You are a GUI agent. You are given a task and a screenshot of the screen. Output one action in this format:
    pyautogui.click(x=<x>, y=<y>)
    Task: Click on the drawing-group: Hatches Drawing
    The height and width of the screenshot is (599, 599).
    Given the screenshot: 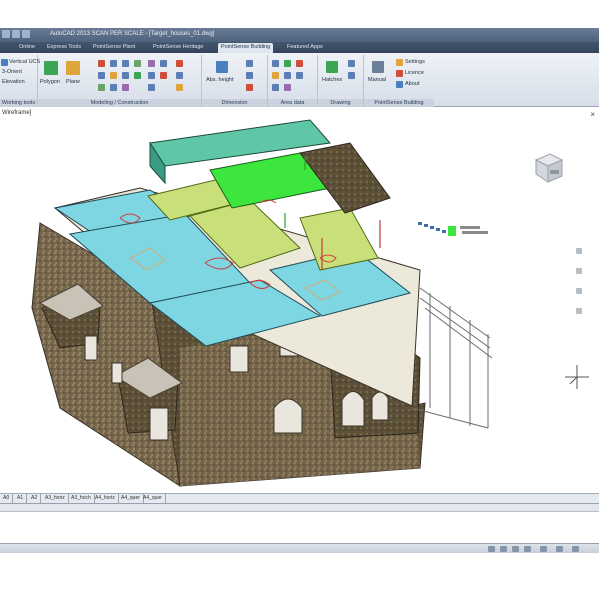 What is the action you would take?
    pyautogui.click(x=341, y=81)
    